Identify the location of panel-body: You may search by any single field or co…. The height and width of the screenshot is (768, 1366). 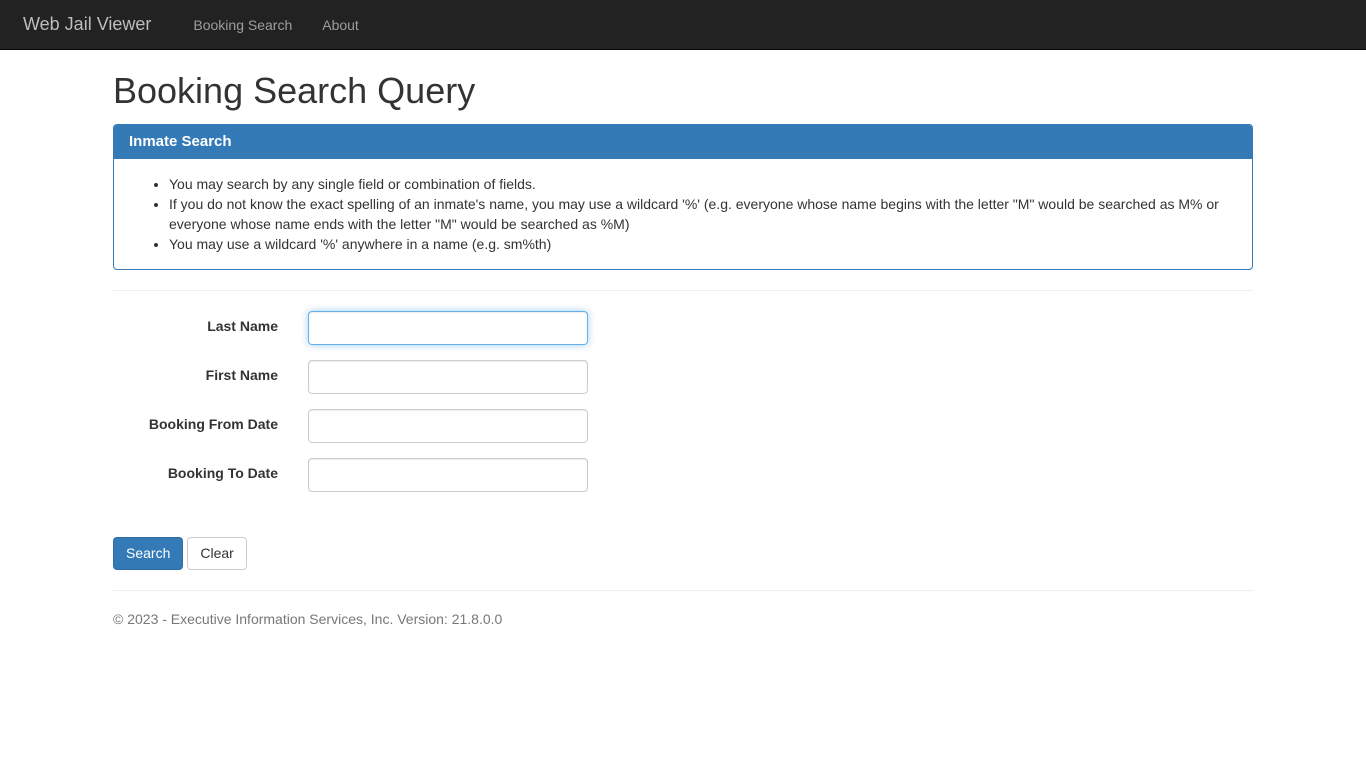
(683, 214).